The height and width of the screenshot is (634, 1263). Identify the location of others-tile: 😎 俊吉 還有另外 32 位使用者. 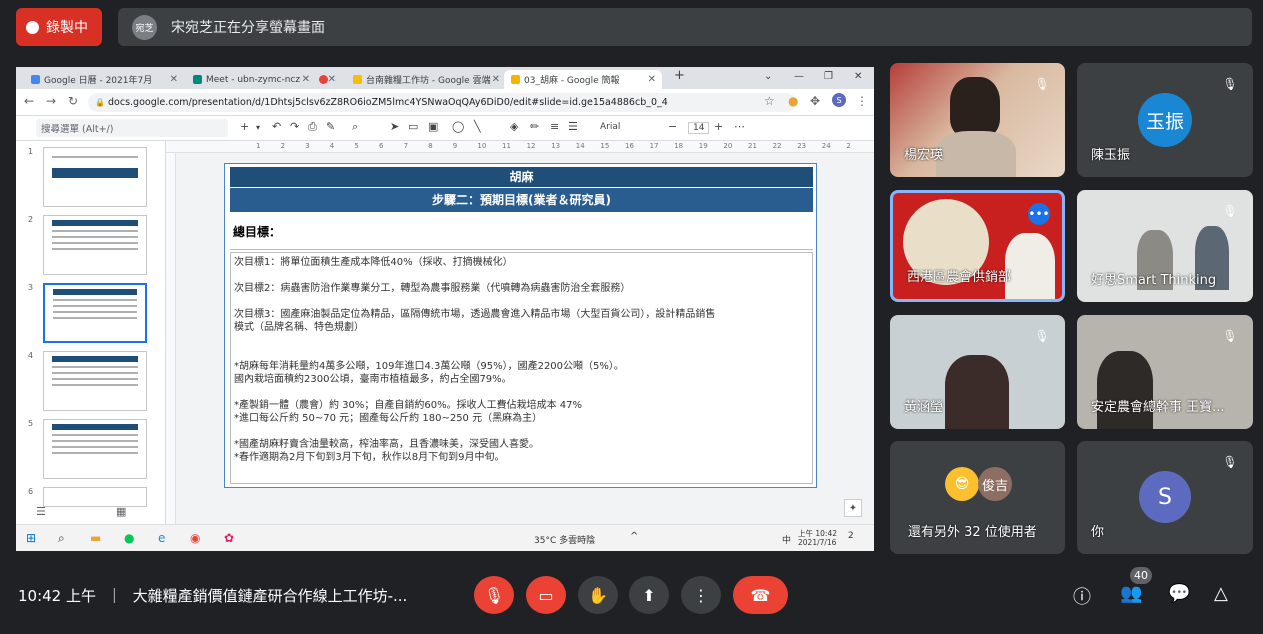
(977, 497).